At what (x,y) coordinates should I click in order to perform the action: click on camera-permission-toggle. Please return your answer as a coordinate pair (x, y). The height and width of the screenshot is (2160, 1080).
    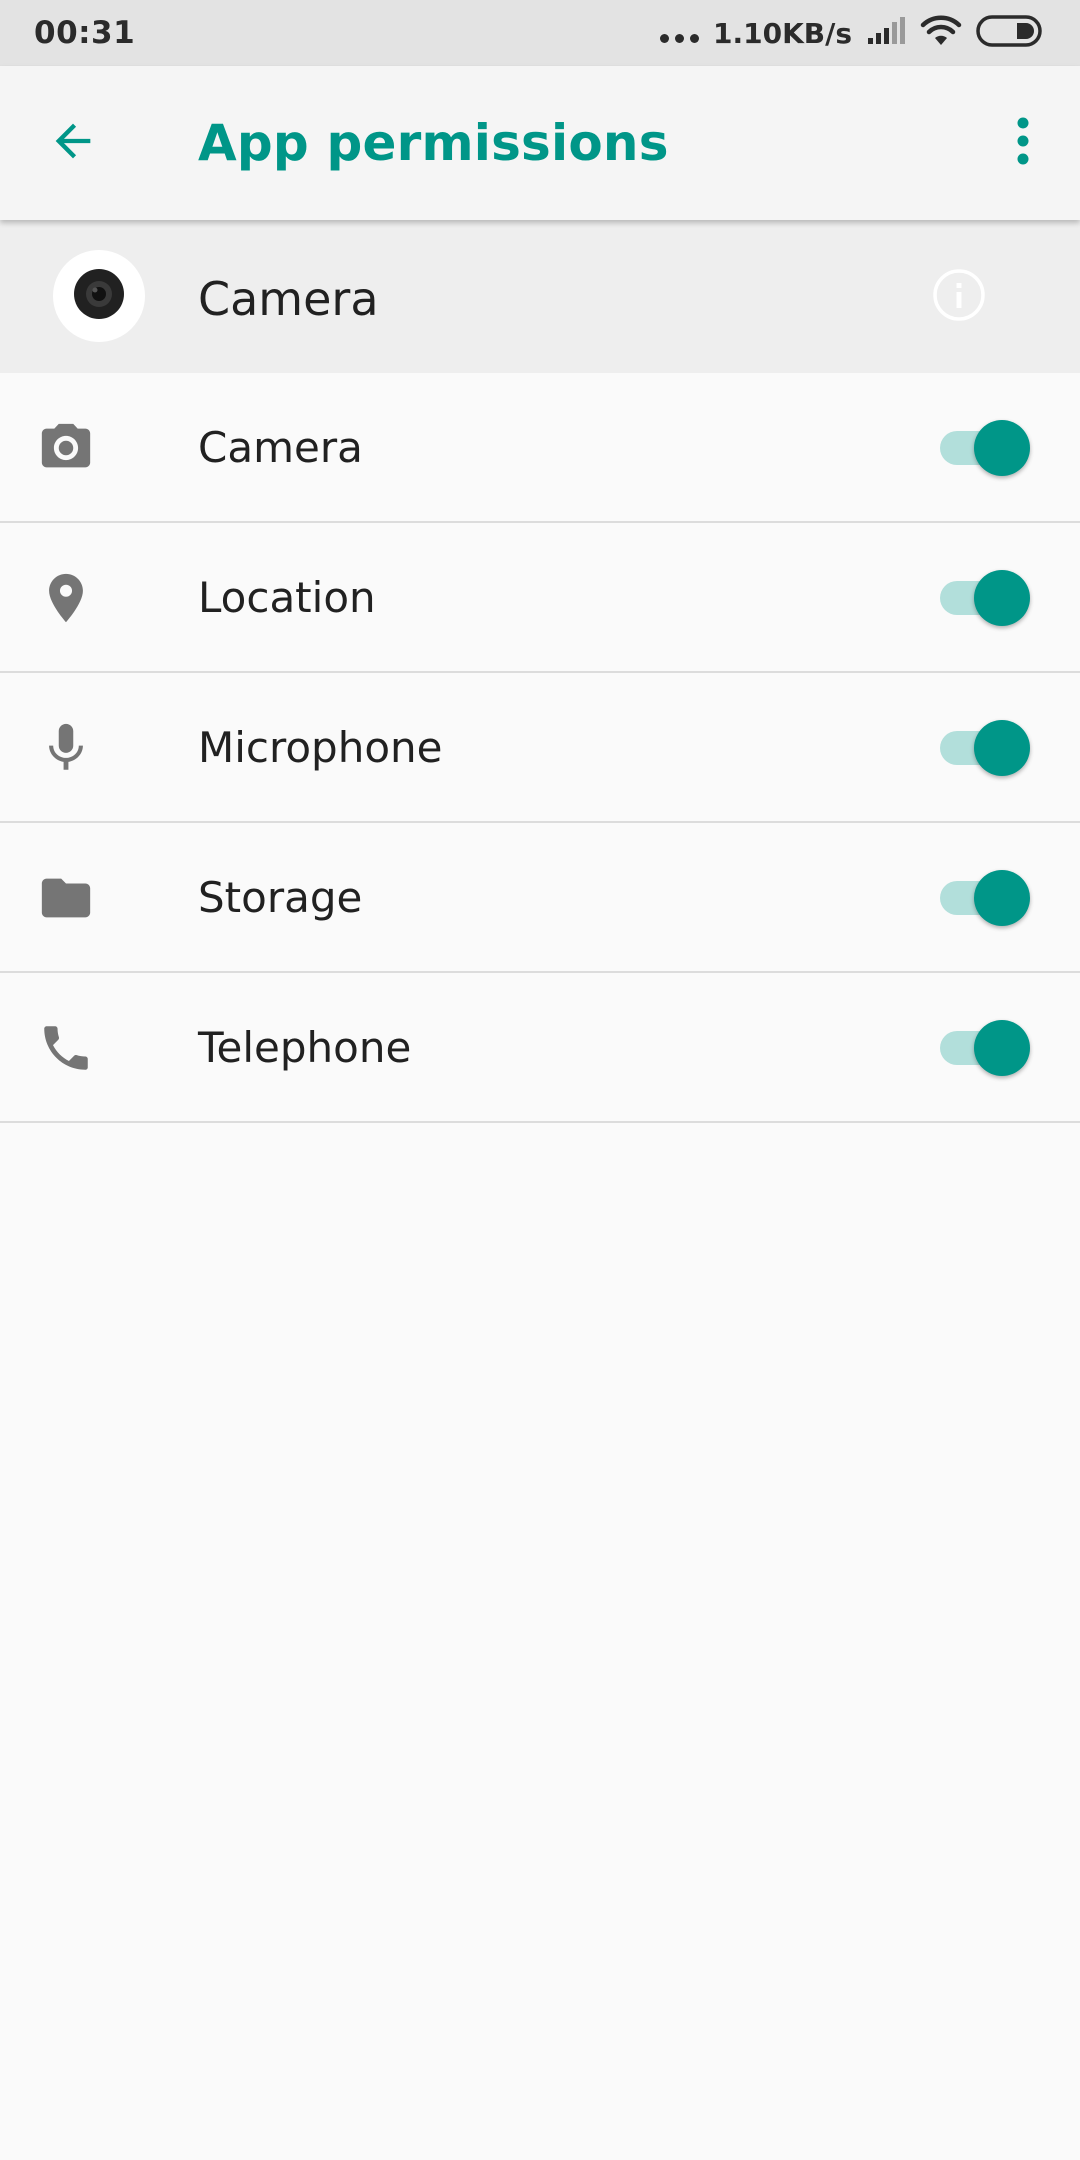
    Looking at the image, I should click on (984, 448).